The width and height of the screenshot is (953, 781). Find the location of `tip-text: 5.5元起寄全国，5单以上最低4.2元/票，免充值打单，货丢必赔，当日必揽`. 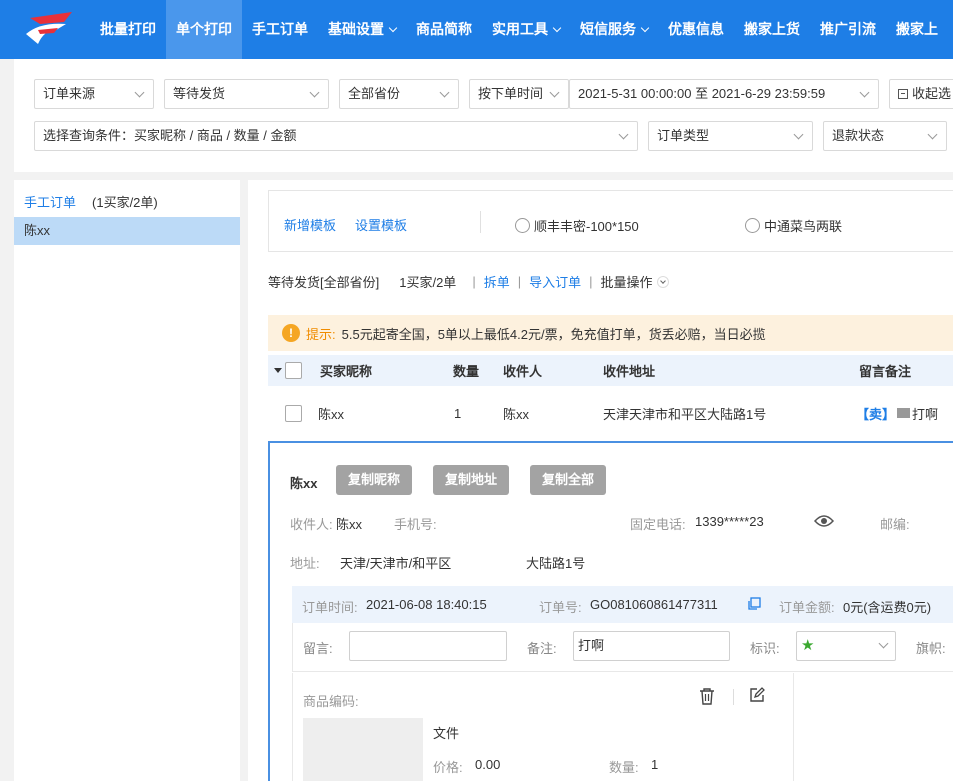

tip-text: 5.5元起寄全国，5单以上最低4.2元/票，免充值打单，货丢必赔，当日必揽 is located at coordinates (553, 334).